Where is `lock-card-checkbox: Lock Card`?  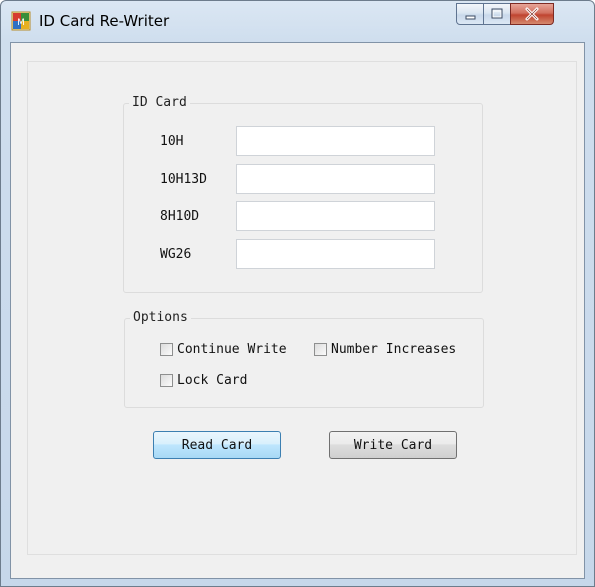 lock-card-checkbox: Lock Card is located at coordinates (203, 380).